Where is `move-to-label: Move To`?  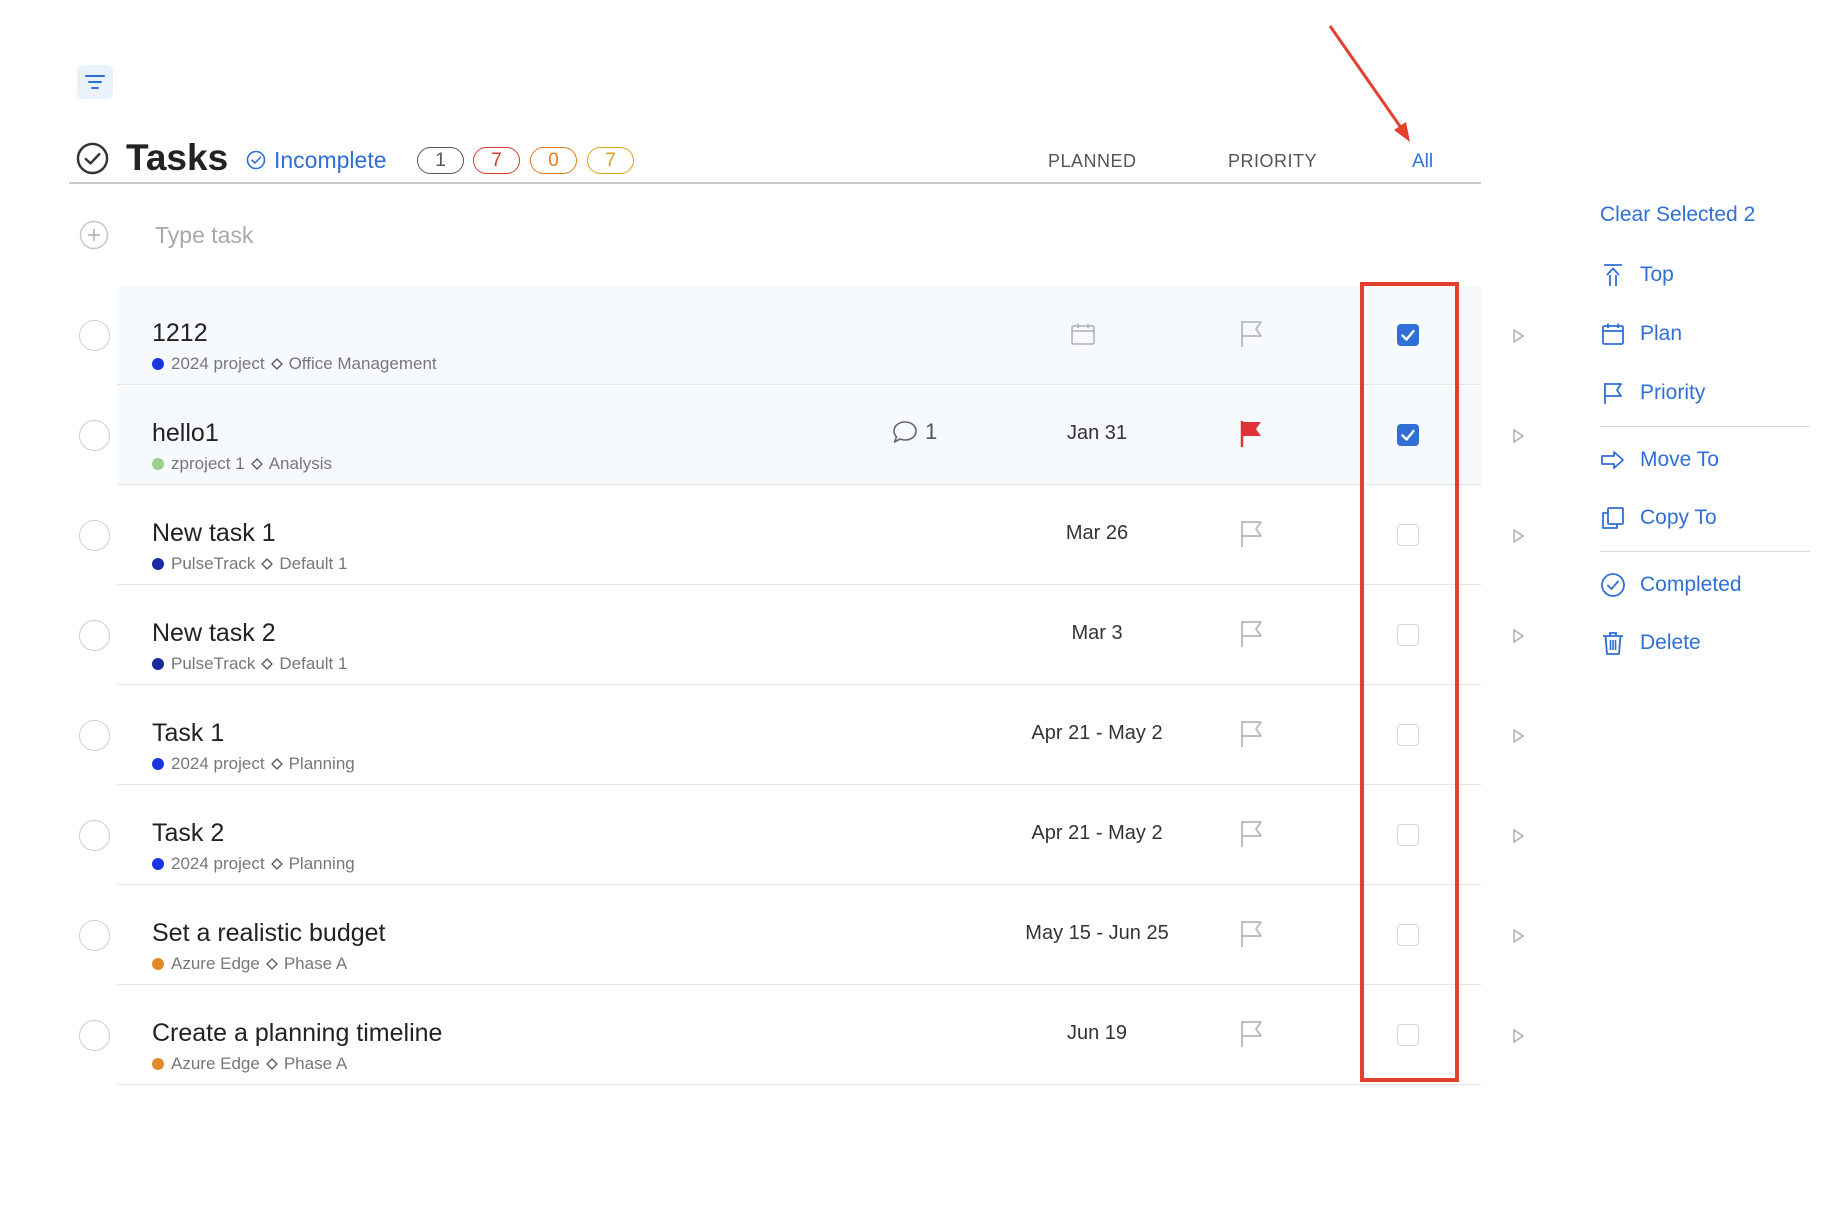
move-to-label: Move To is located at coordinates (1679, 459).